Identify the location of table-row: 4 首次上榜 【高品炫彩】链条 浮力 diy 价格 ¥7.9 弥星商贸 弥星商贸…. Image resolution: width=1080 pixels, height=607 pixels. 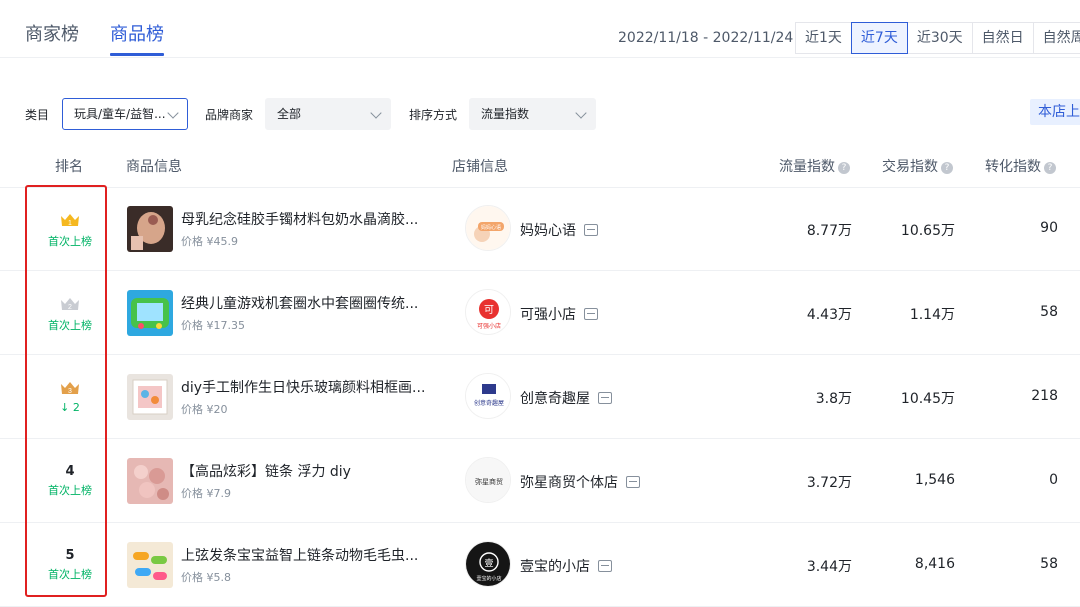
(540, 481).